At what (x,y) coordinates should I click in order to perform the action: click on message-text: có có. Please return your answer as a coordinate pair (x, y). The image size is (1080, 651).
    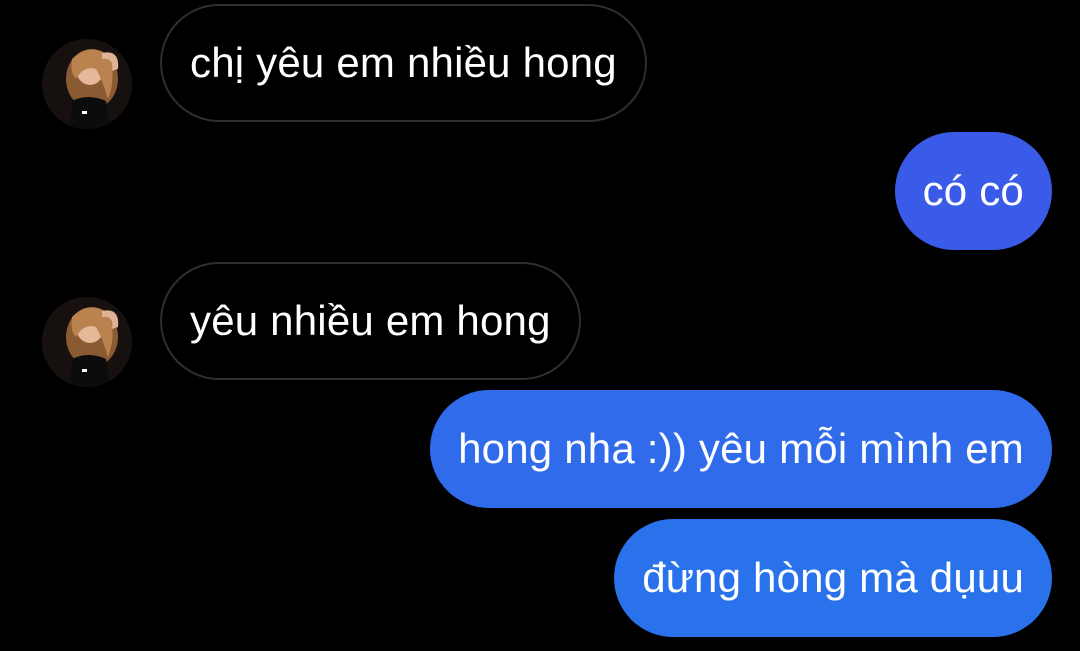
    Looking at the image, I should click on (973, 190).